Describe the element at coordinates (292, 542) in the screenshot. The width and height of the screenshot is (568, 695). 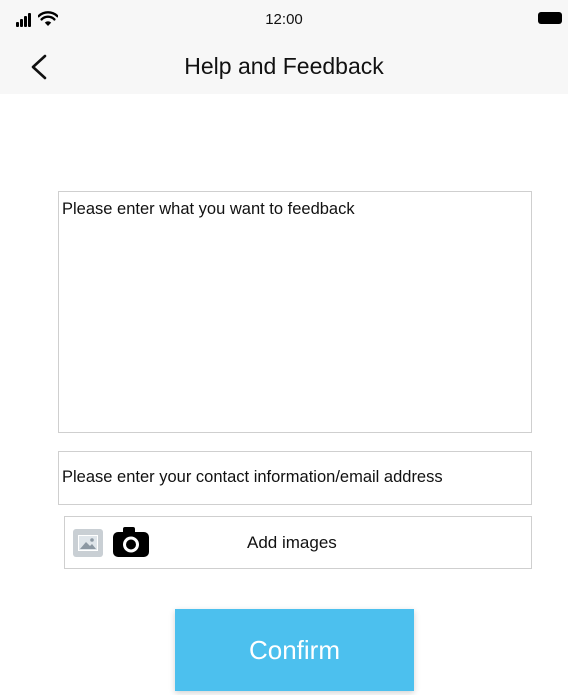
I see `add-images-label: Add images` at that location.